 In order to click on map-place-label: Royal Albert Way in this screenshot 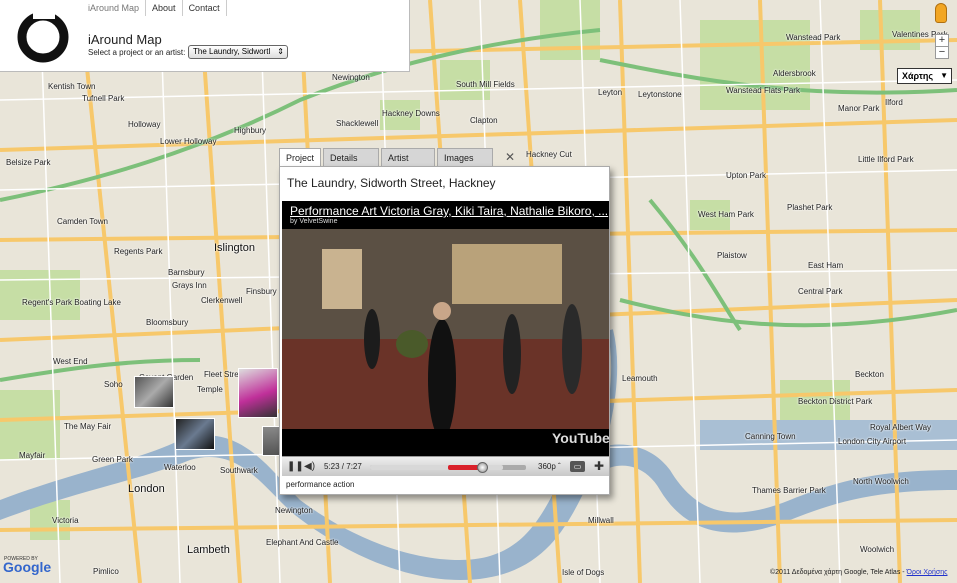, I will do `click(901, 427)`.